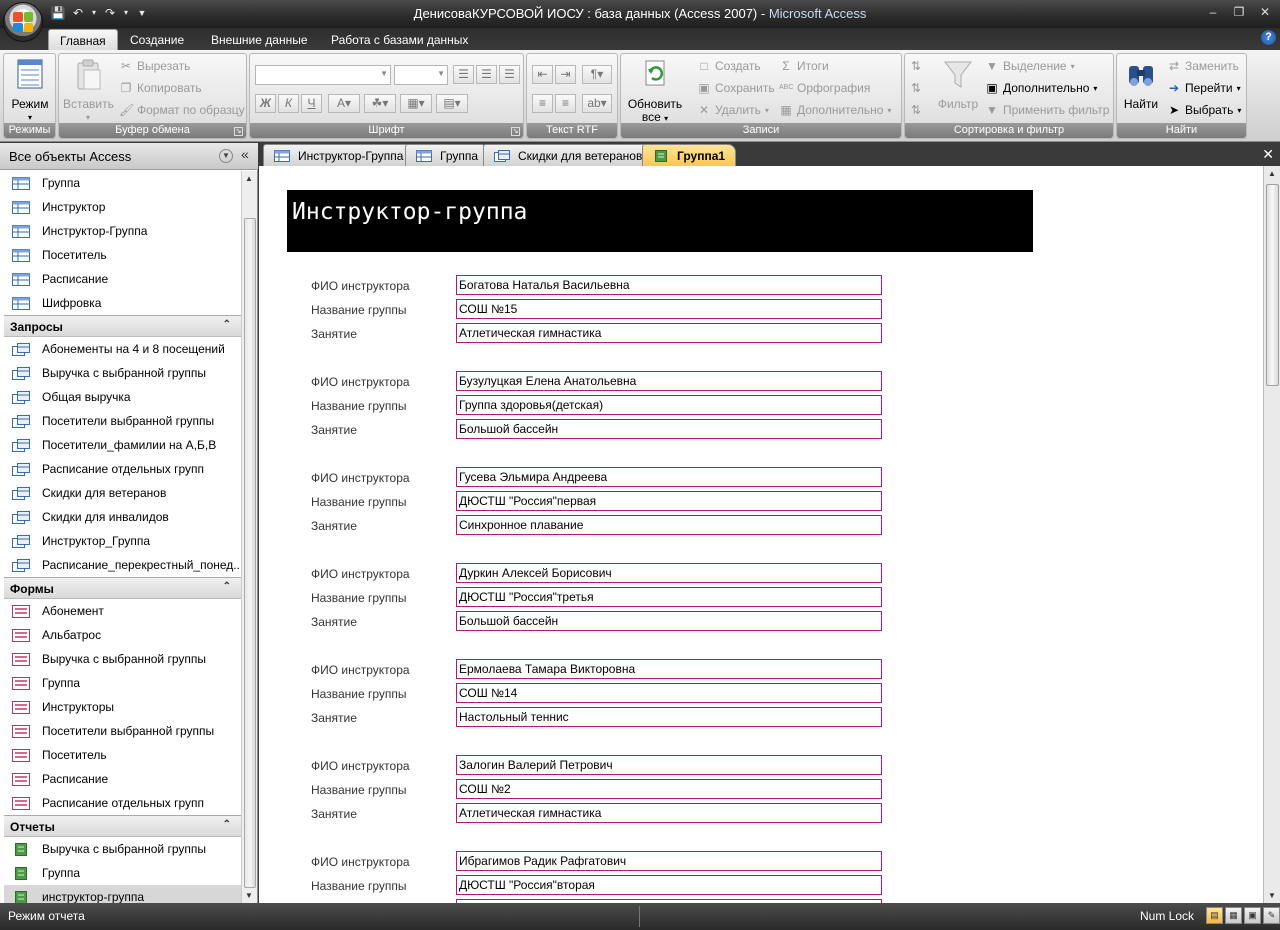 This screenshot has width=1280, height=930. I want to click on field-value: Гусева Эльмира Андреева, so click(669, 477).